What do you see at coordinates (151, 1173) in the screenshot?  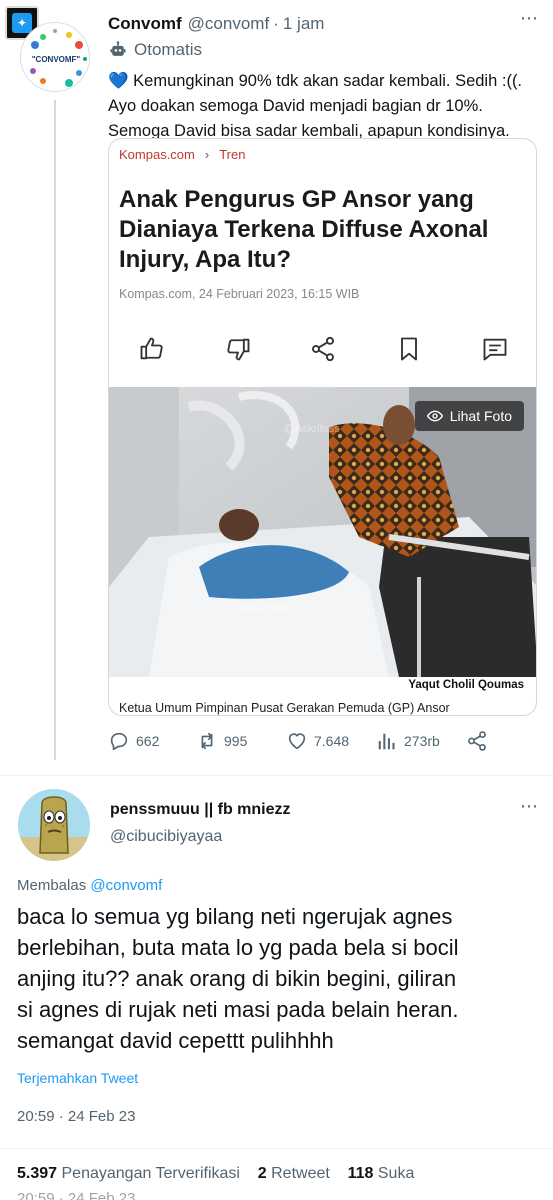 I see `views-label: Penayangan Terverifikasi` at bounding box center [151, 1173].